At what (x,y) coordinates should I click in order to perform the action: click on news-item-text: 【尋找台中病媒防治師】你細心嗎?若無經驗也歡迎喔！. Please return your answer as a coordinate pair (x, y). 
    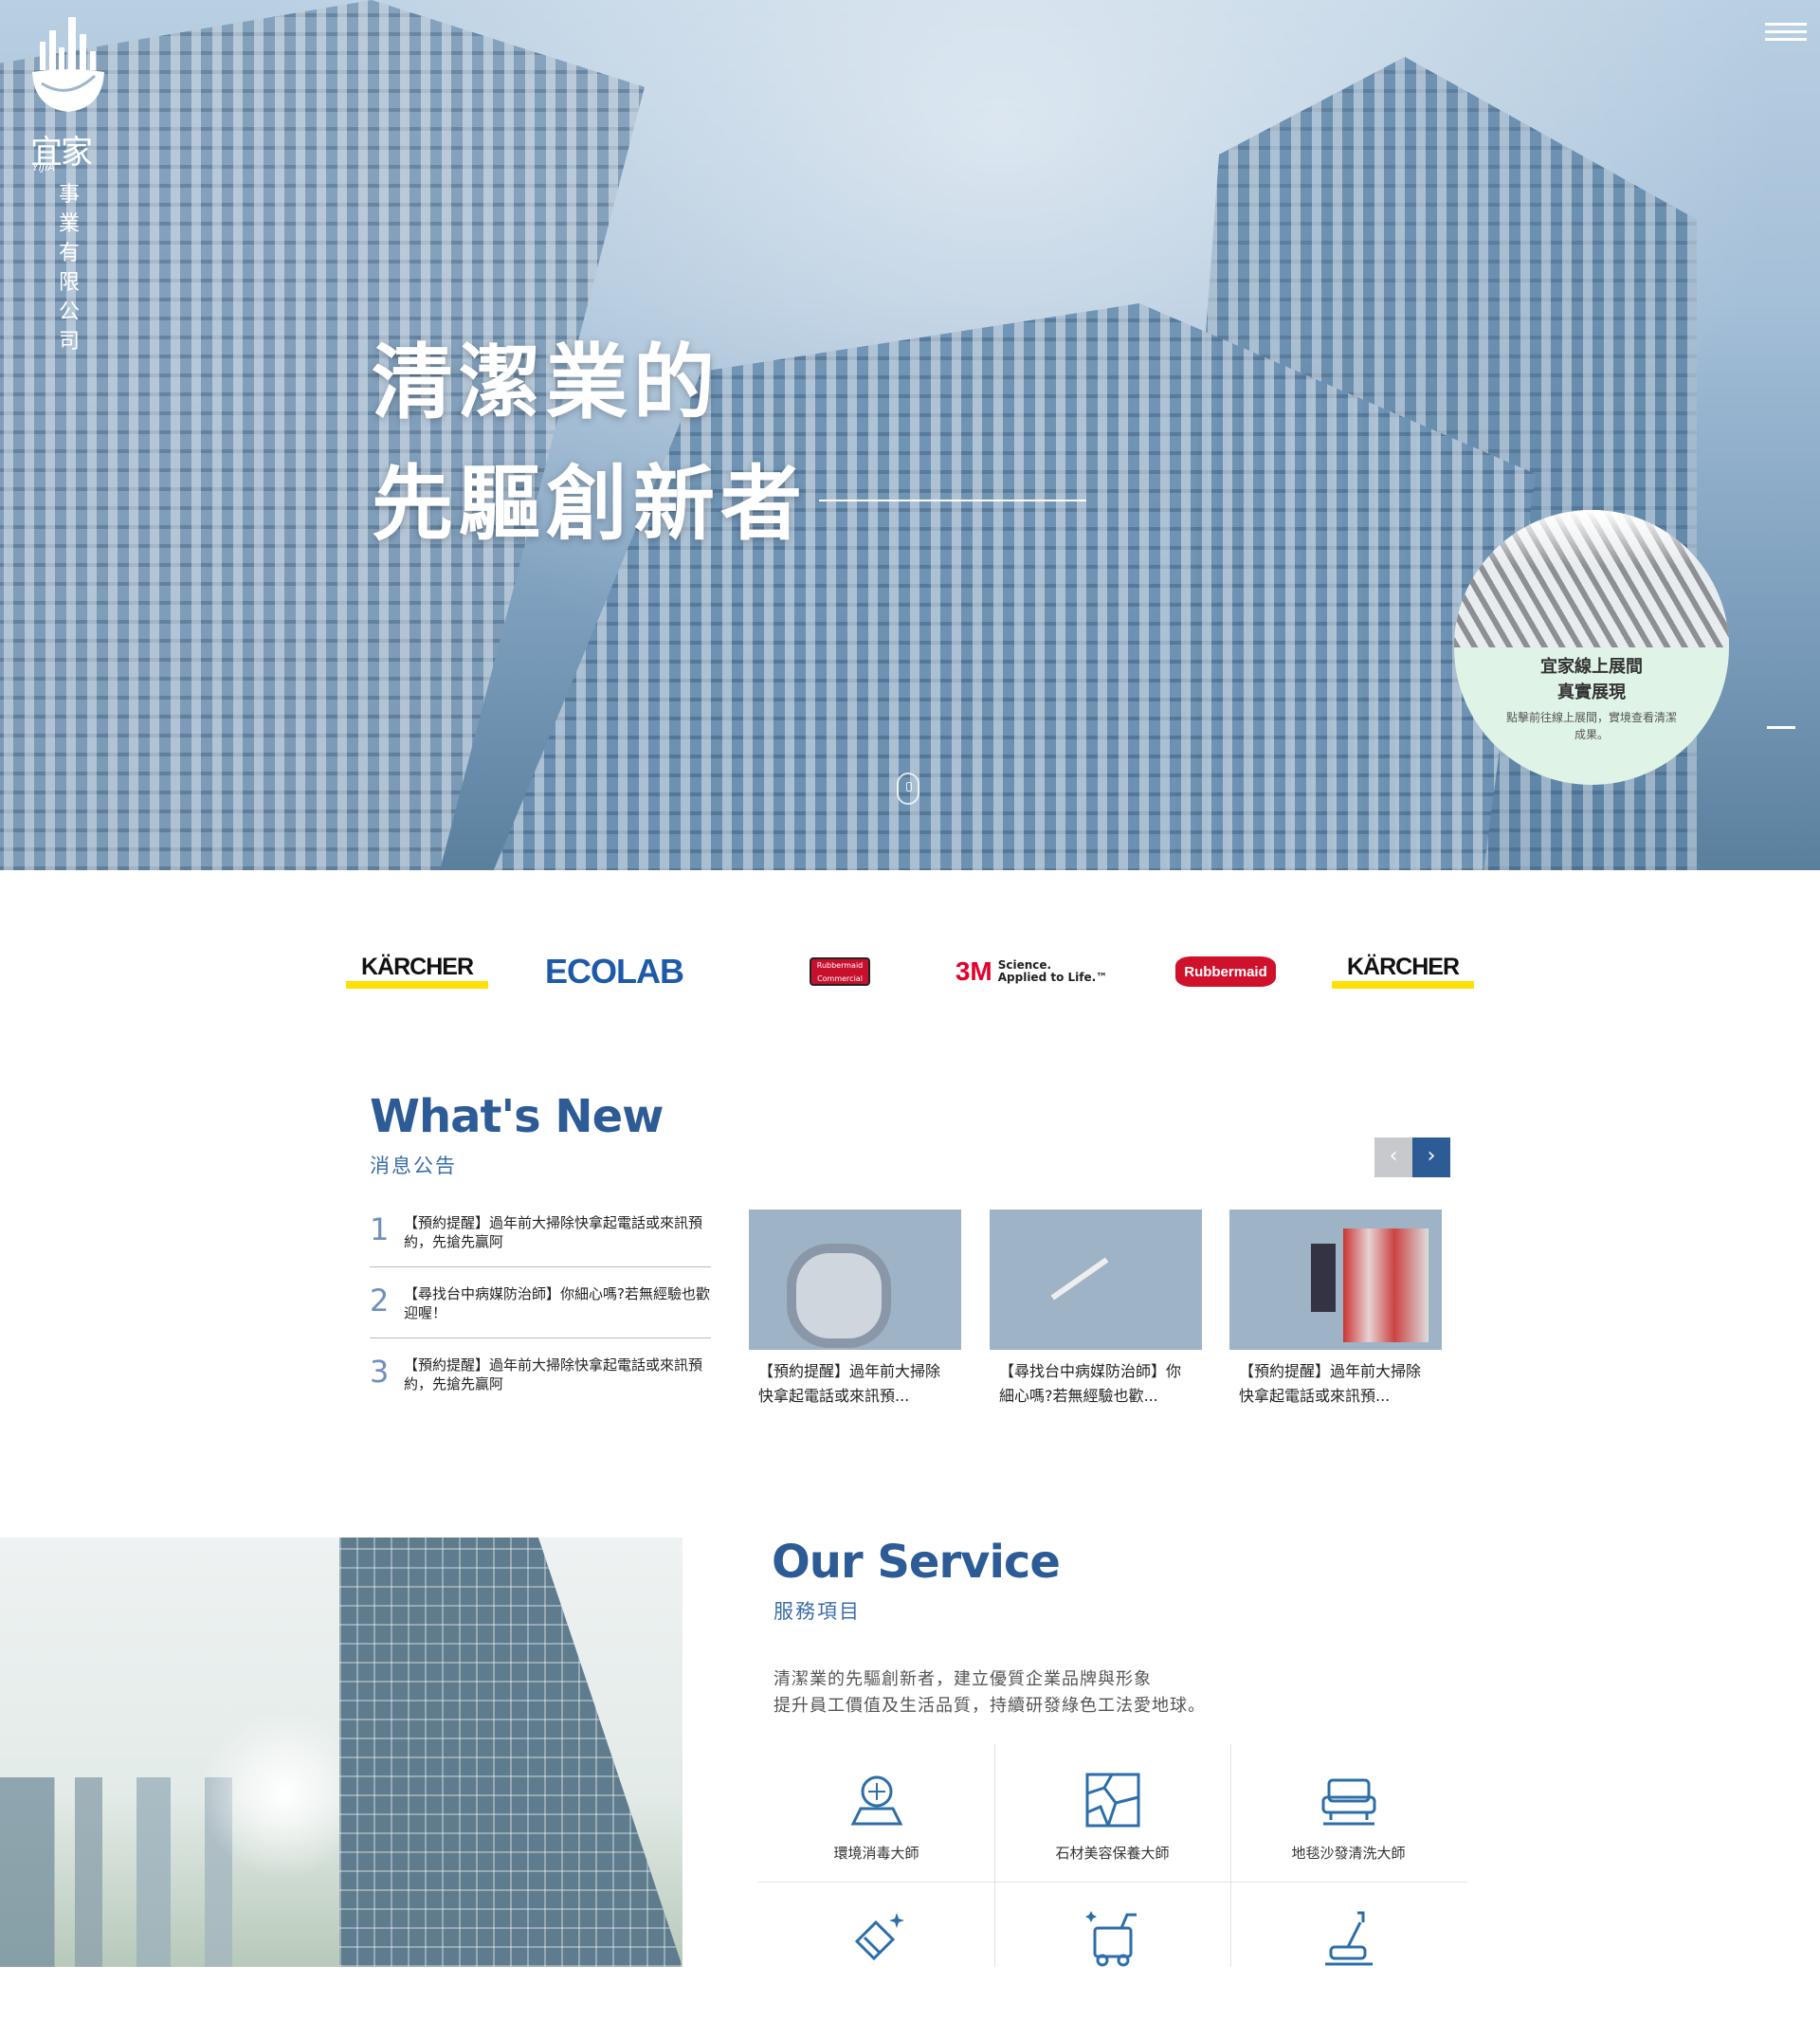
    Looking at the image, I should click on (557, 1303).